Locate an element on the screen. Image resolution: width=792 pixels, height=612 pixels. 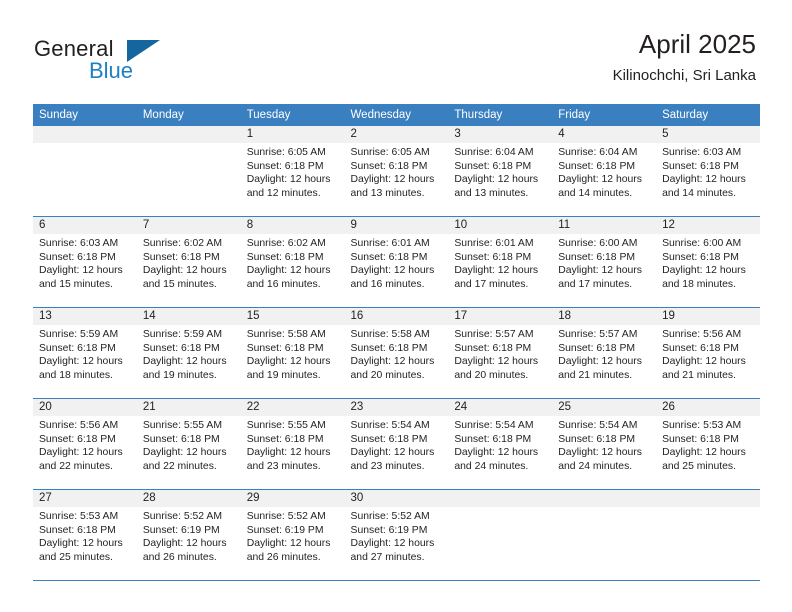
day-number: 14 is located at coordinates (188, 316).